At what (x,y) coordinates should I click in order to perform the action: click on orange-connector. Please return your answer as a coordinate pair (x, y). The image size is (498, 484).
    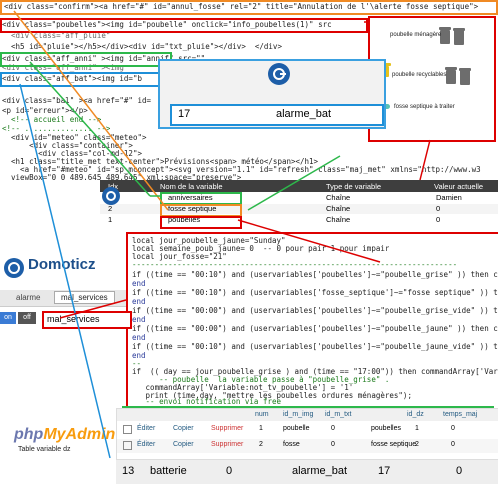
    Looking at the image, I should click on (91, 110).